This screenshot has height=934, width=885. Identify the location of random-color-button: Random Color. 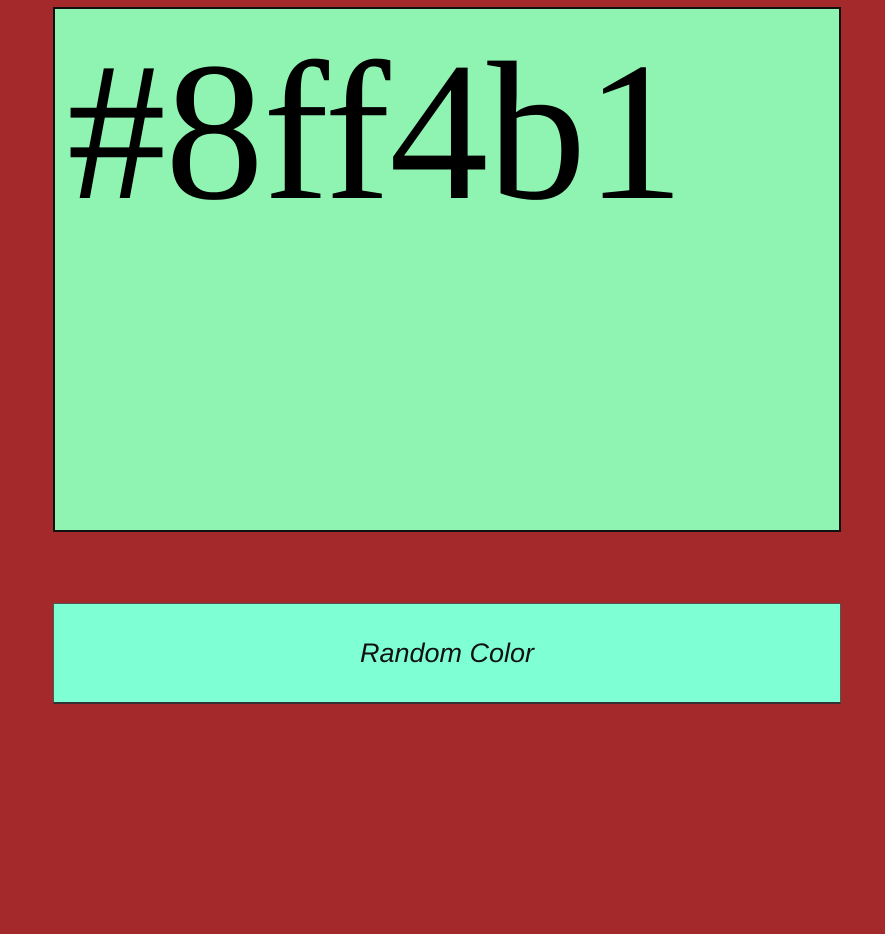
(447, 653).